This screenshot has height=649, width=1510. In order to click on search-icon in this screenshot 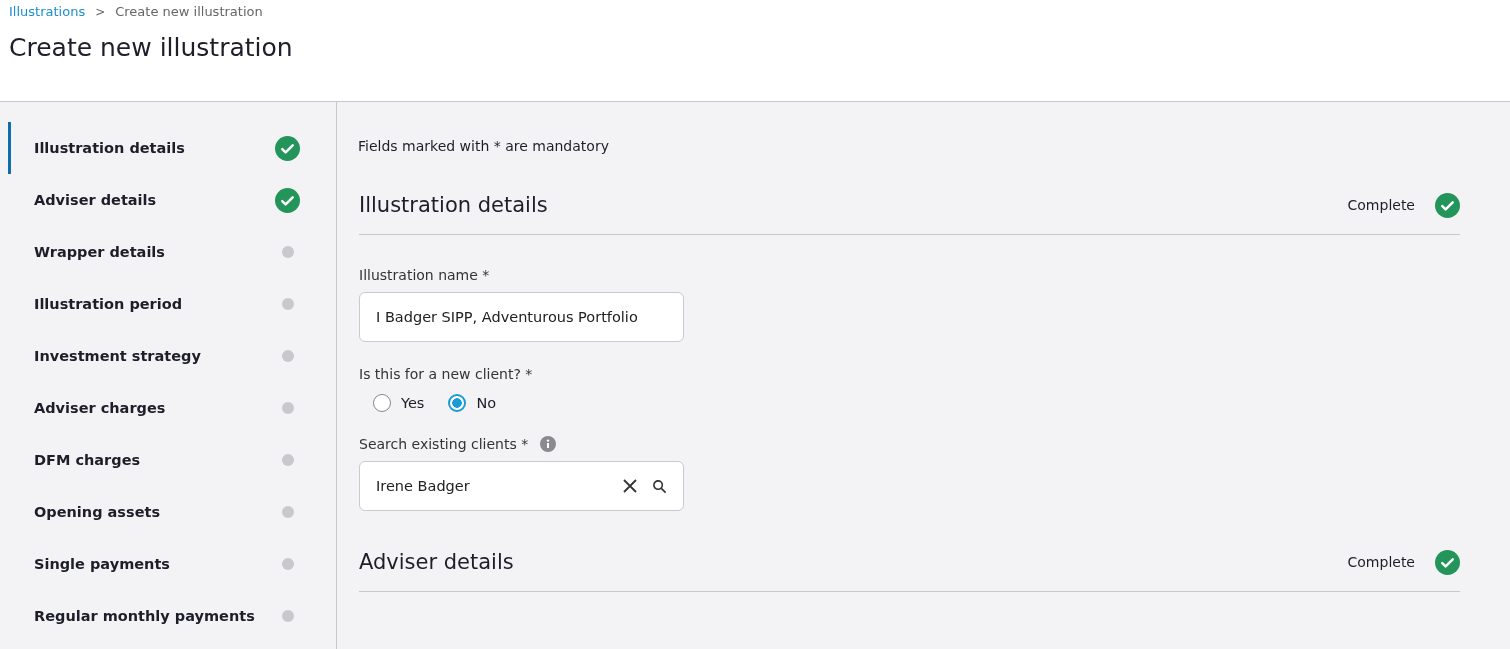, I will do `click(659, 486)`.